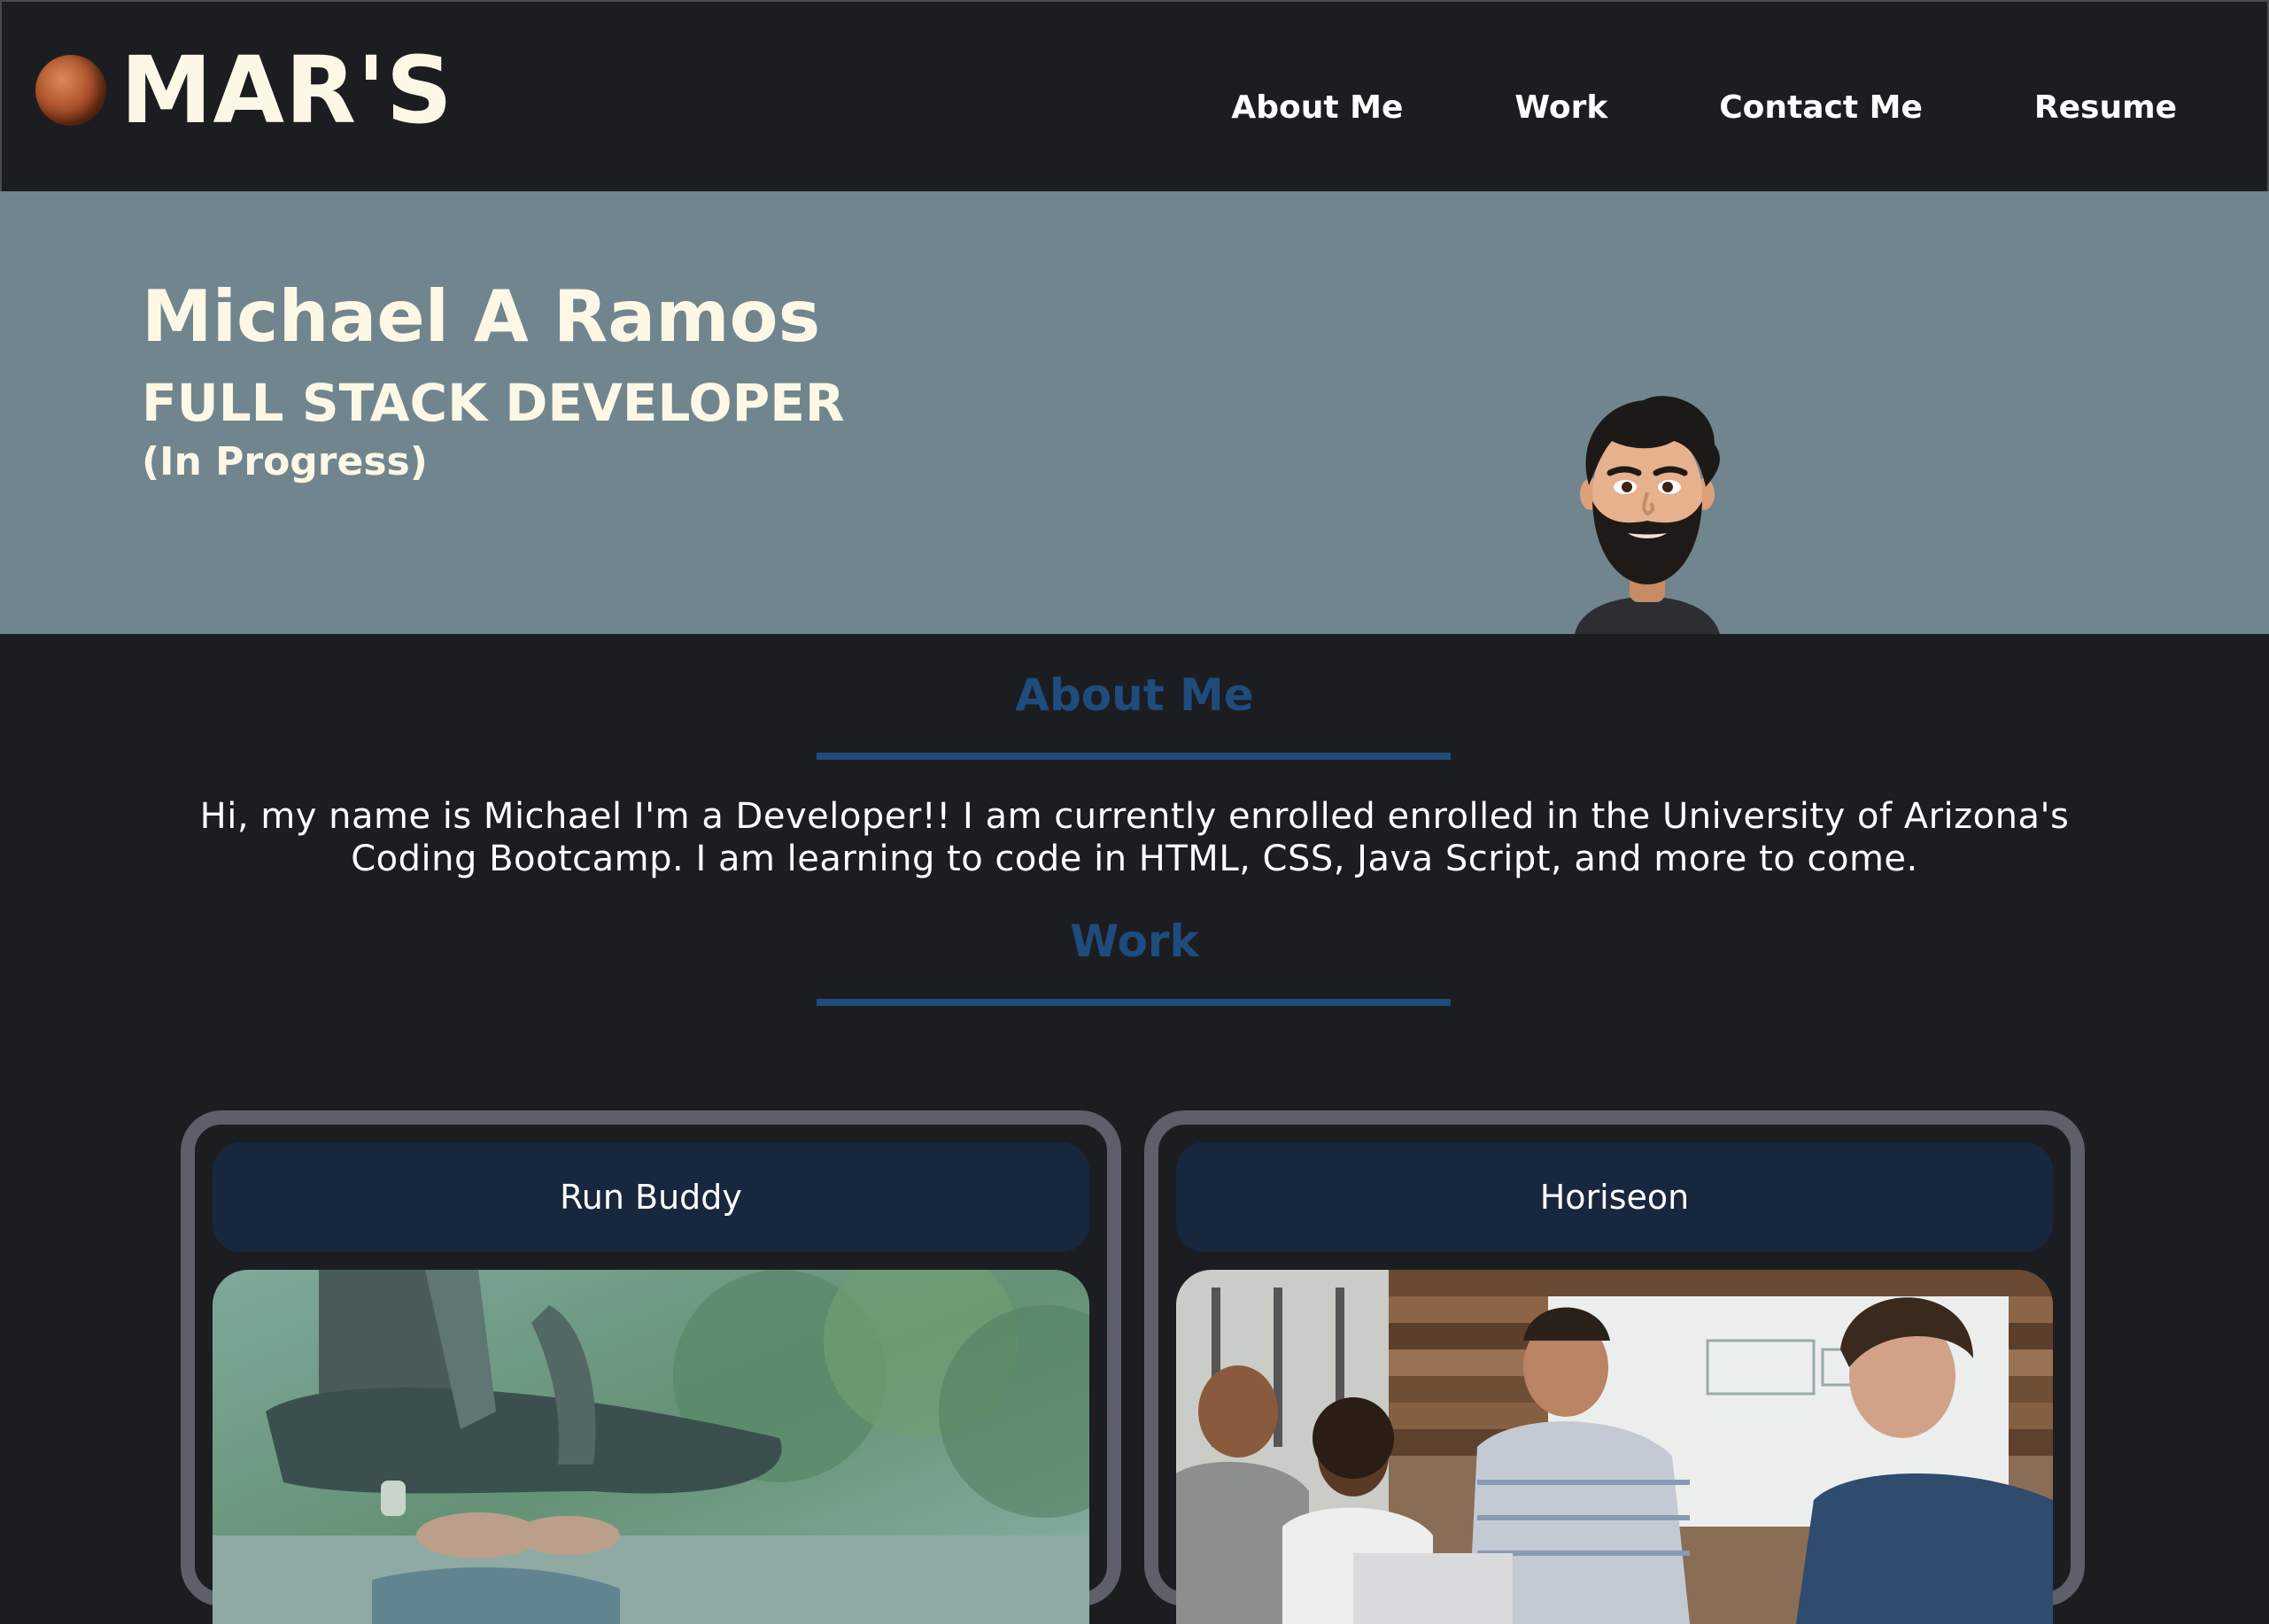 The width and height of the screenshot is (2269, 1624). I want to click on hero-status: (In Progress), so click(285, 461).